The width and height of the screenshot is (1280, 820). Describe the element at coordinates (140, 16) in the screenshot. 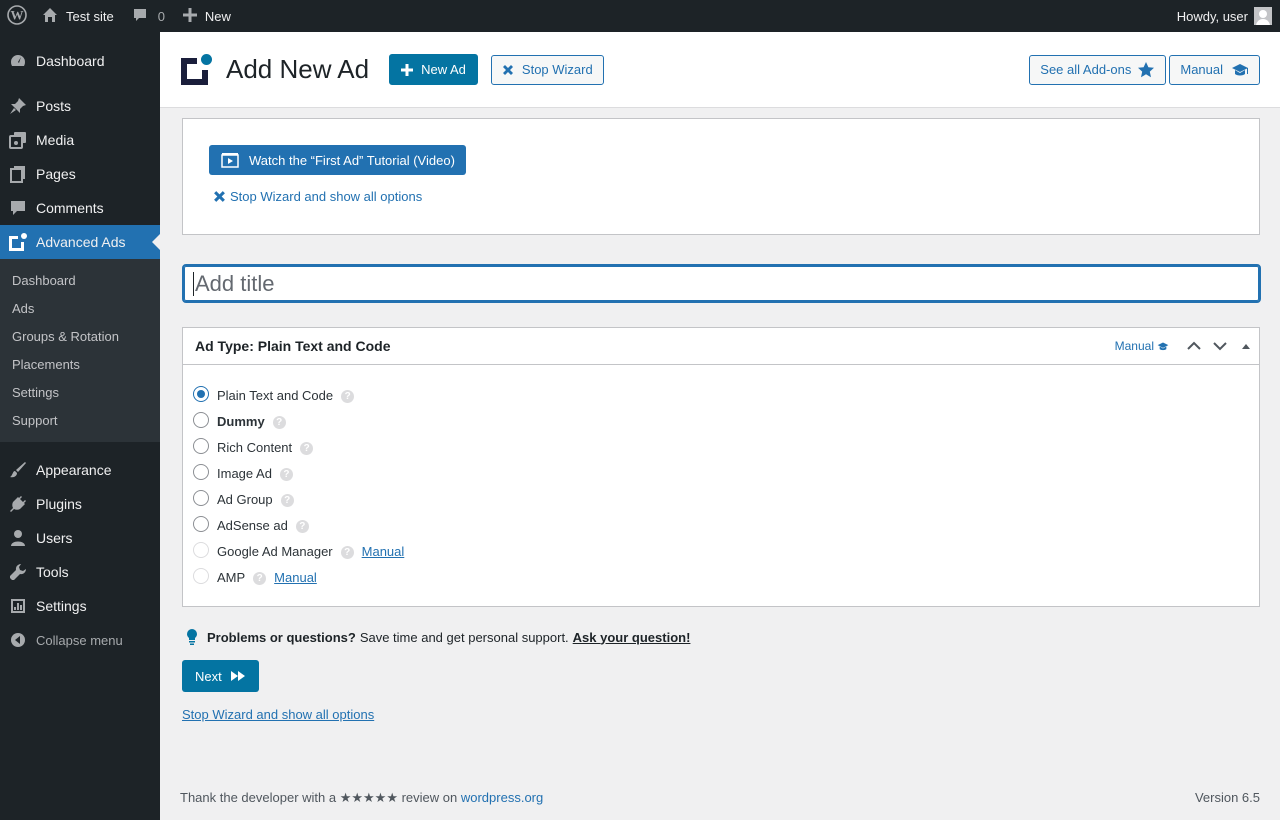

I see `comment-icon` at that location.